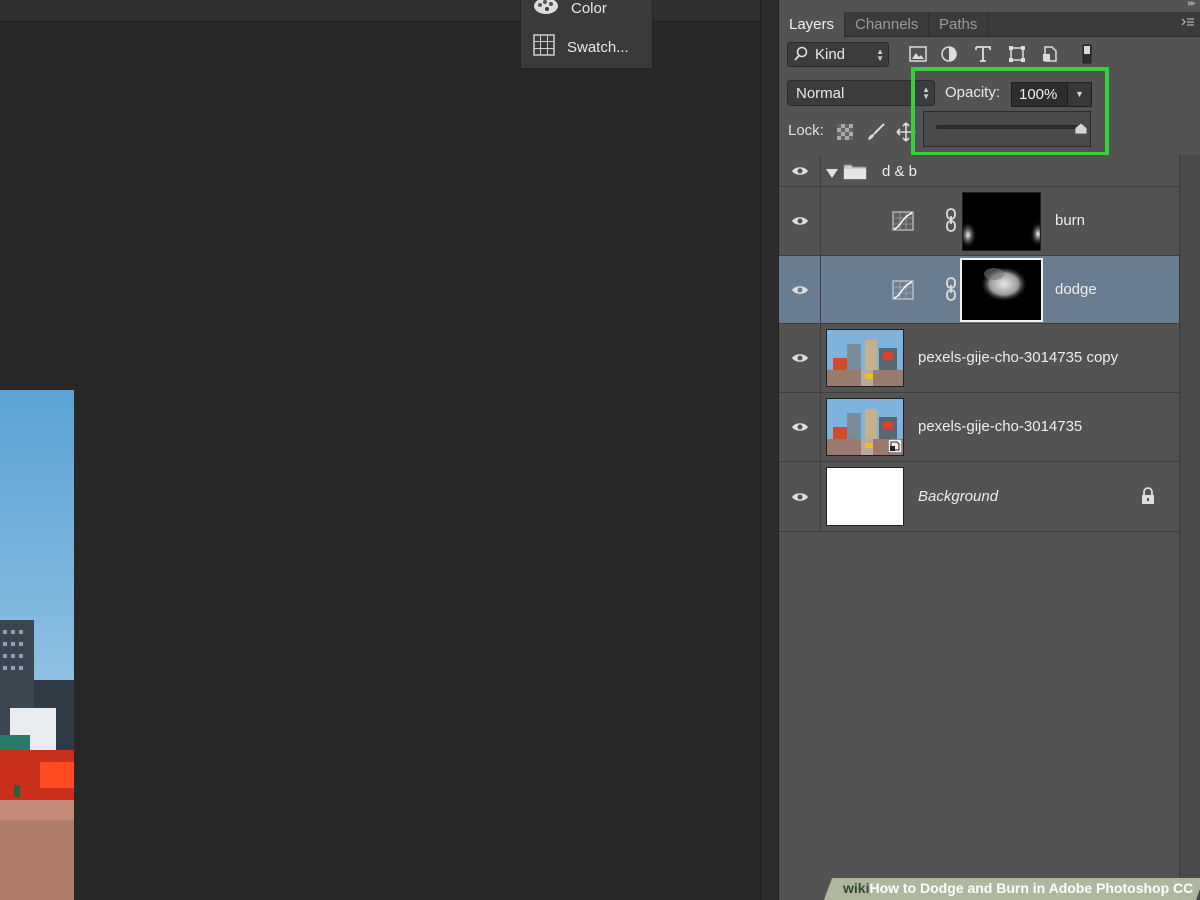 The height and width of the screenshot is (900, 1200). What do you see at coordinates (880, 54) in the screenshot?
I see `spinner-icon: ▲ ▼` at bounding box center [880, 54].